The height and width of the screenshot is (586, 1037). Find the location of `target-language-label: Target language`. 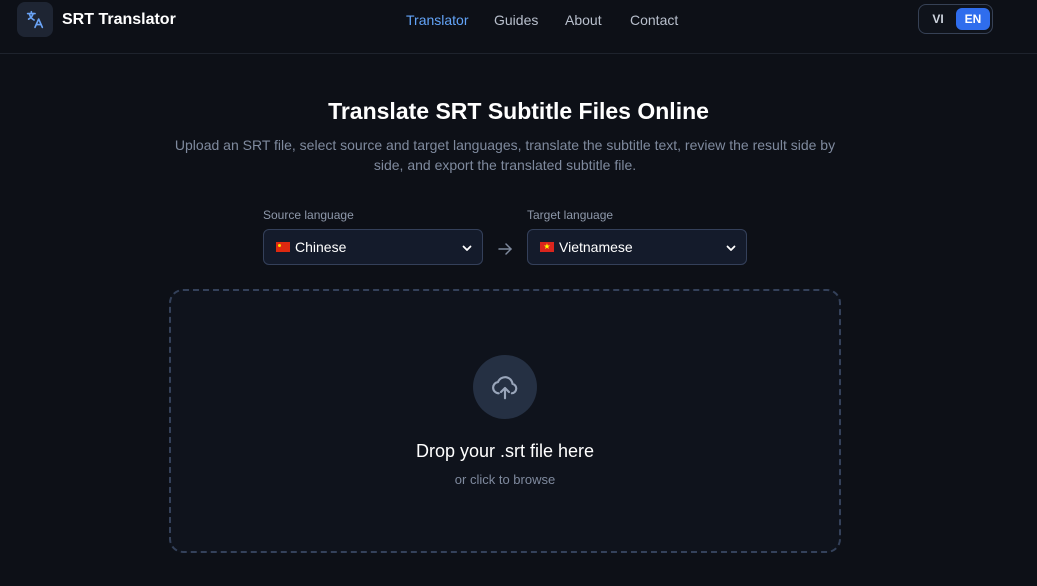

target-language-label: Target language is located at coordinates (570, 215).